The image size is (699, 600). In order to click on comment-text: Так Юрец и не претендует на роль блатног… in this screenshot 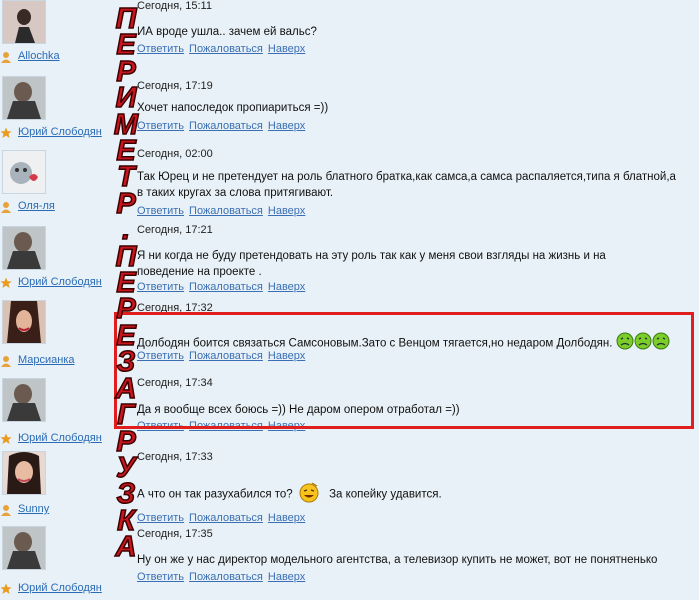, I will do `click(406, 185)`.